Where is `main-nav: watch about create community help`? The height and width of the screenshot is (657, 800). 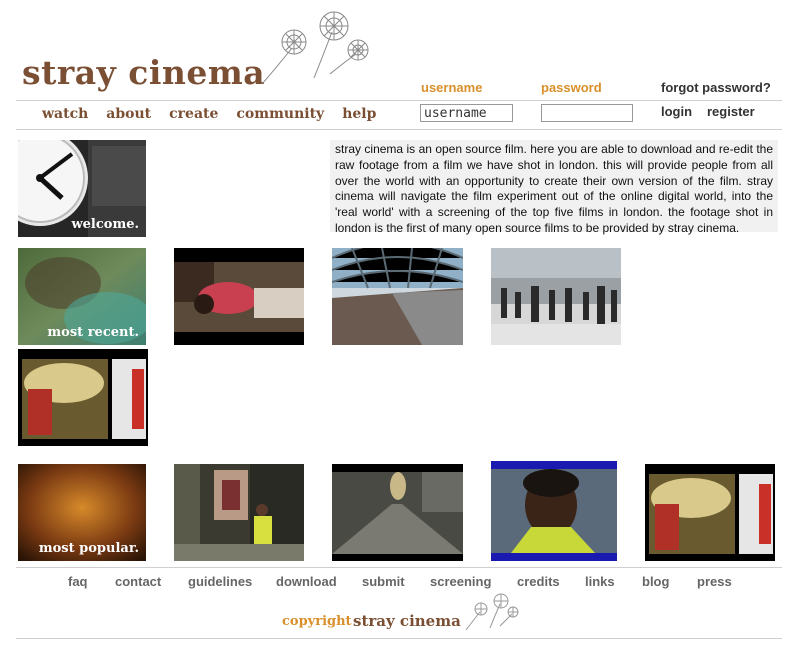
main-nav: watch about create community help is located at coordinates (218, 114).